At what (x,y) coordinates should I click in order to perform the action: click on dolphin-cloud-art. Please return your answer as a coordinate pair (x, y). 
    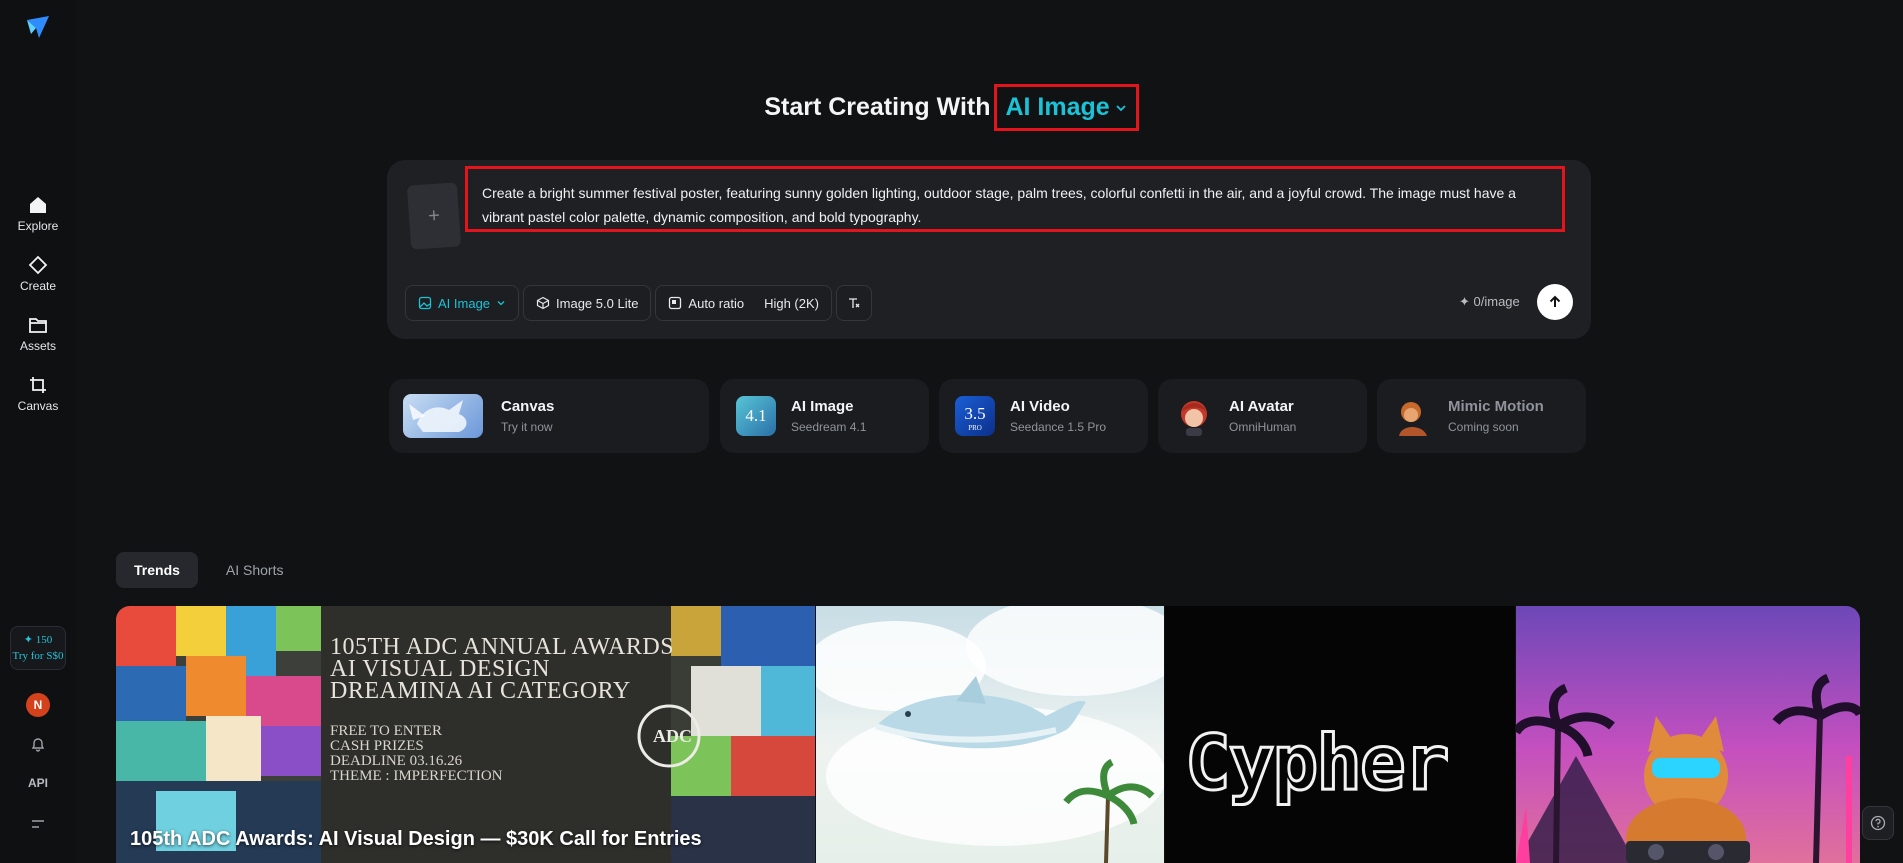
    Looking at the image, I should click on (990, 734).